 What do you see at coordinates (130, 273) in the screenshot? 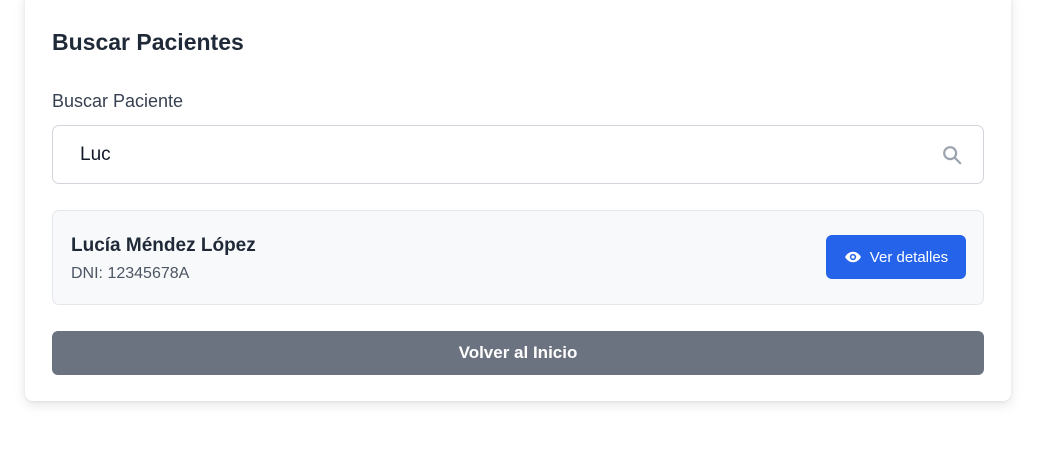
I see `patient-dni: DNI: 12345678A` at bounding box center [130, 273].